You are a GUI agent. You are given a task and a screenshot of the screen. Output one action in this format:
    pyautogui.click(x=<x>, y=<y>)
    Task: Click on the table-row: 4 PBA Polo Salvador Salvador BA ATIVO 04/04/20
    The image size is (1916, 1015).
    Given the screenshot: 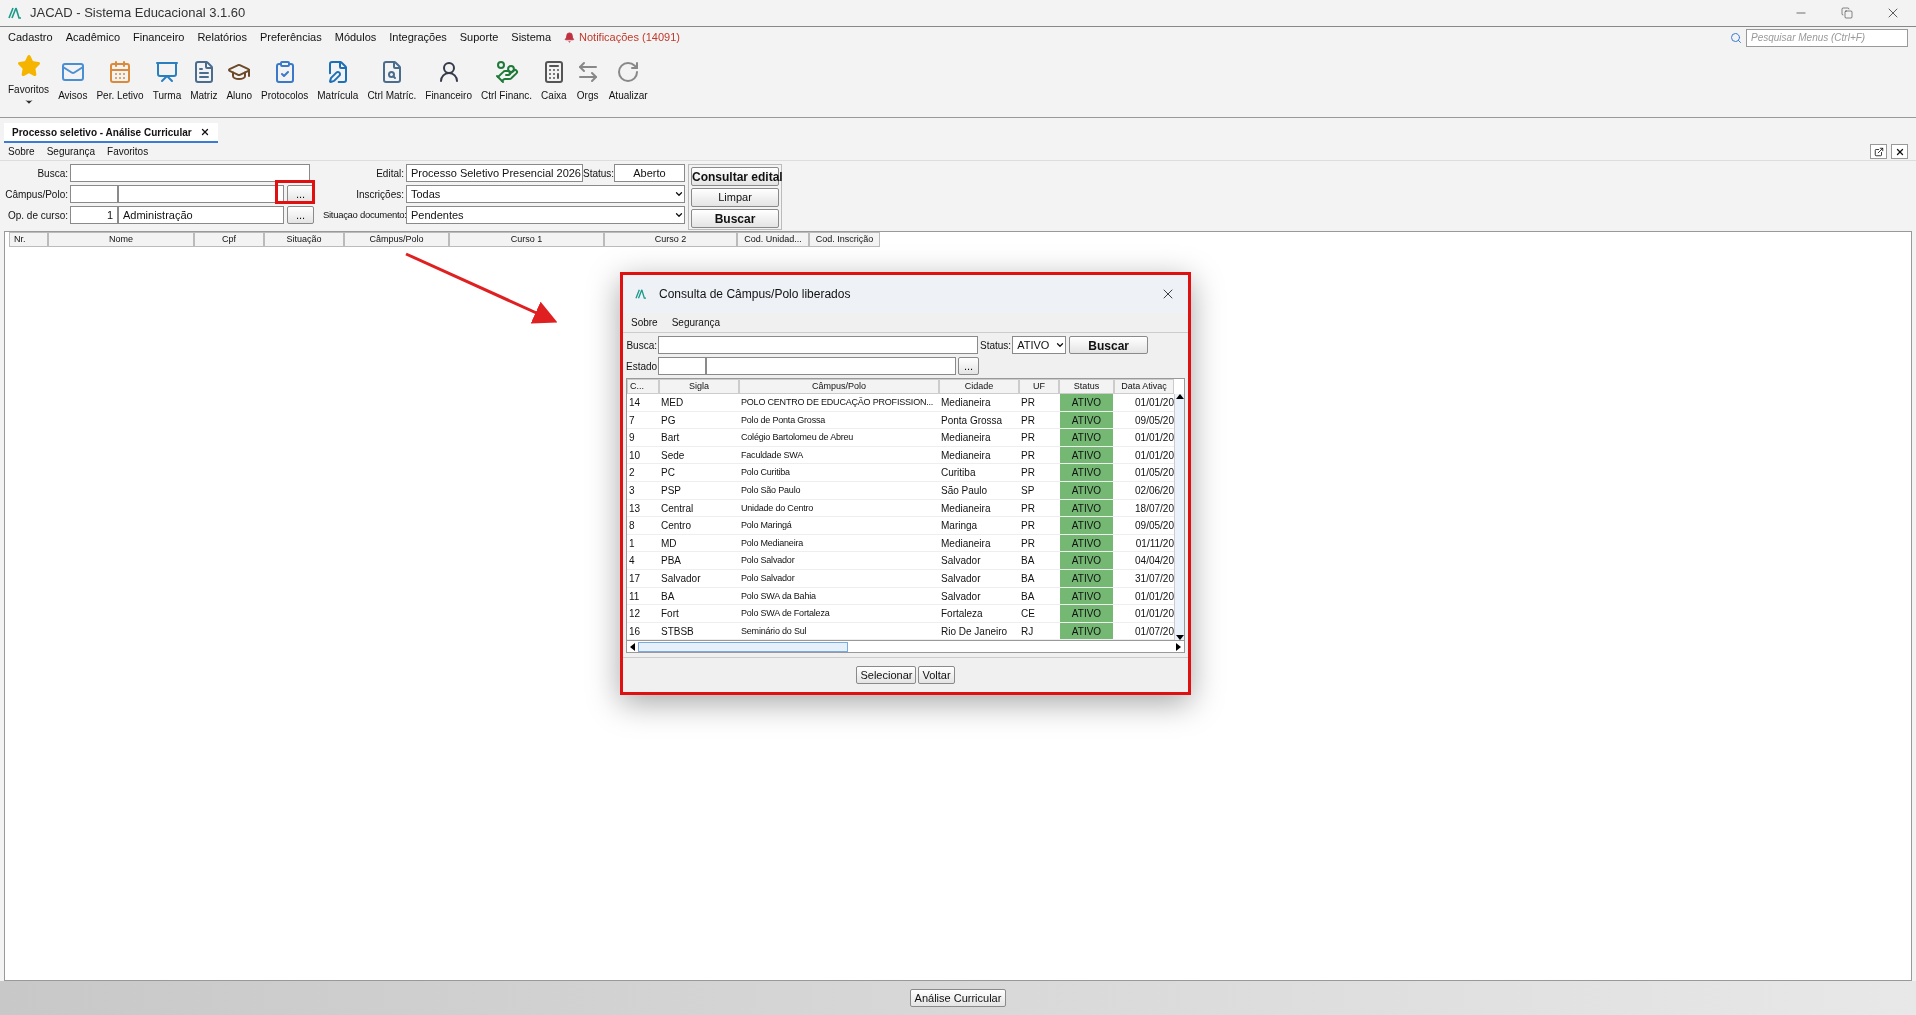 What is the action you would take?
    pyautogui.click(x=900, y=561)
    